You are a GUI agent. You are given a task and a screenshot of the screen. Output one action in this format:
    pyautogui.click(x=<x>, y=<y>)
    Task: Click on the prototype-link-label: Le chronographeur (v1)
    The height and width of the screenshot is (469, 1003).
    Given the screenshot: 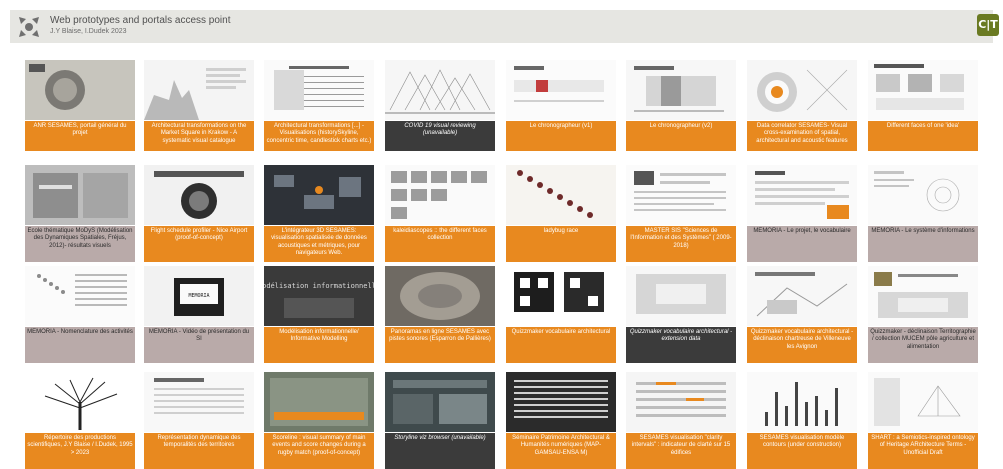 What is the action you would take?
    pyautogui.click(x=561, y=136)
    